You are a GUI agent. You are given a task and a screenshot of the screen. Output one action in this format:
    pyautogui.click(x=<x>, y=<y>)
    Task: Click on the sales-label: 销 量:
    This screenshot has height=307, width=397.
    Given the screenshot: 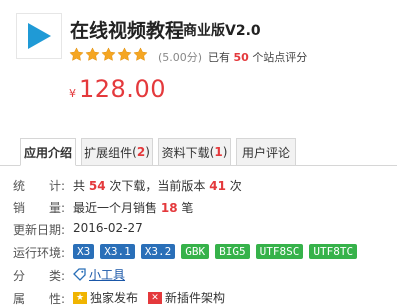 What is the action you would take?
    pyautogui.click(x=39, y=208)
    